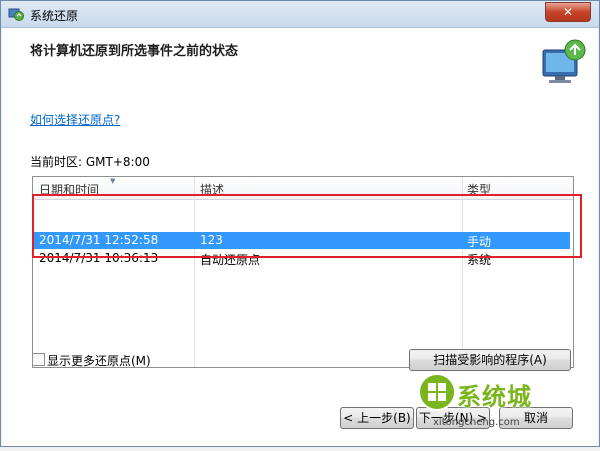 The height and width of the screenshot is (451, 600). I want to click on help-link: 如何选择还原点?, so click(75, 119).